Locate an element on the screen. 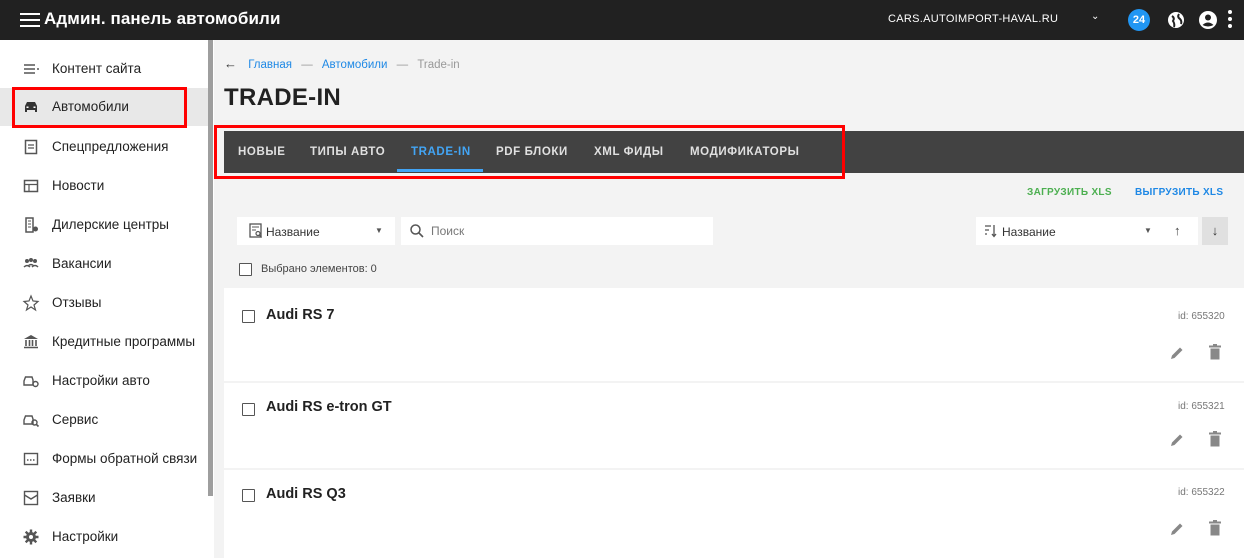 Image resolution: width=1244 pixels, height=558 pixels. gear-icon is located at coordinates (31, 537).